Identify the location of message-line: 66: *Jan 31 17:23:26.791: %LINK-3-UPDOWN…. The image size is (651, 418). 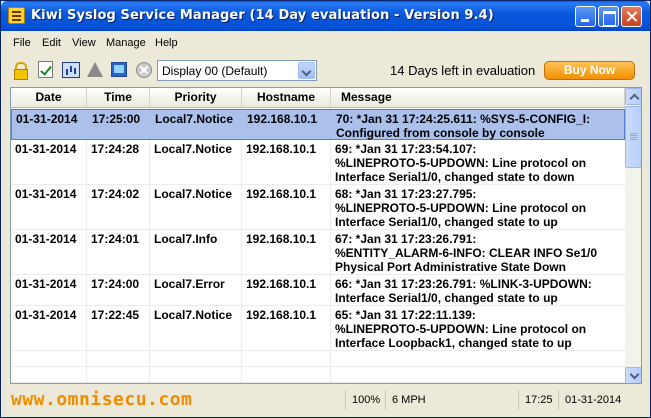
(463, 284).